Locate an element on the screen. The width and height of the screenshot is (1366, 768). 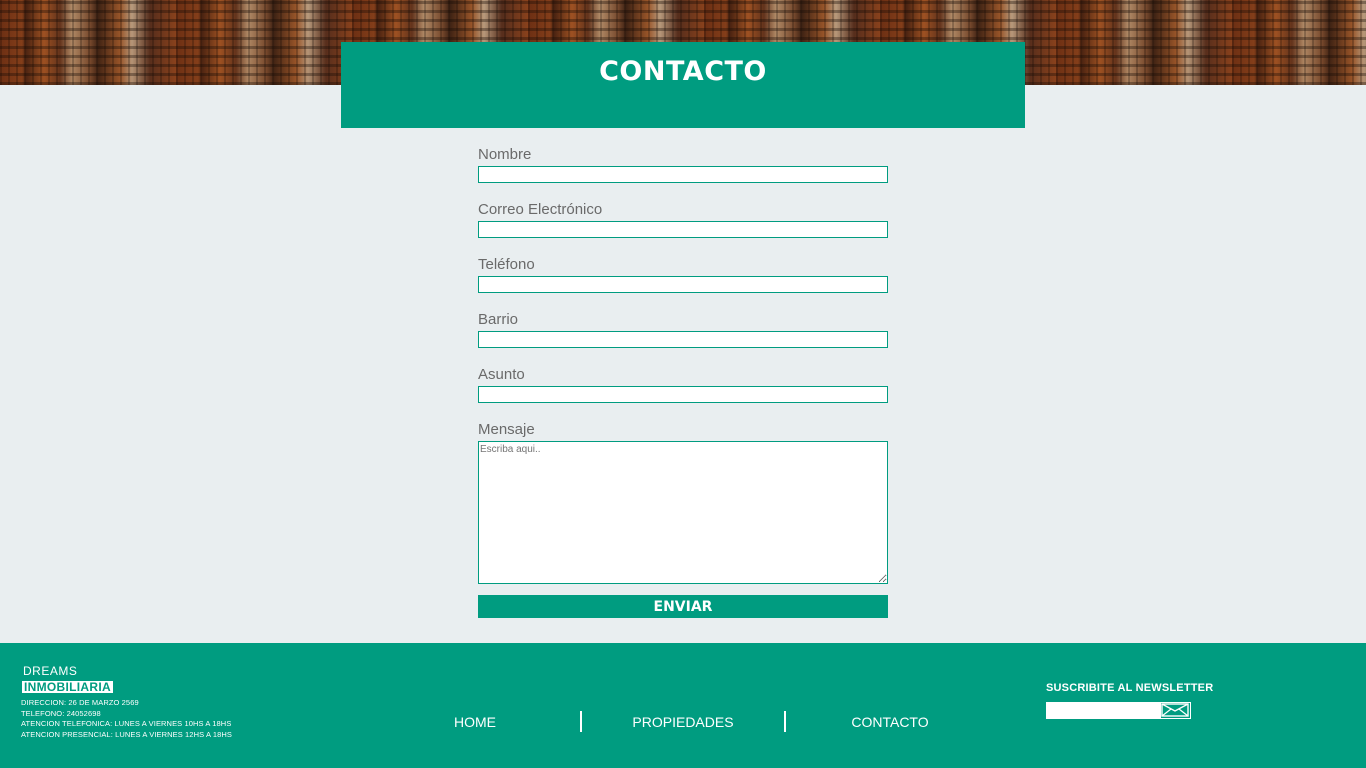
mensaje-textarea is located at coordinates (683, 512).